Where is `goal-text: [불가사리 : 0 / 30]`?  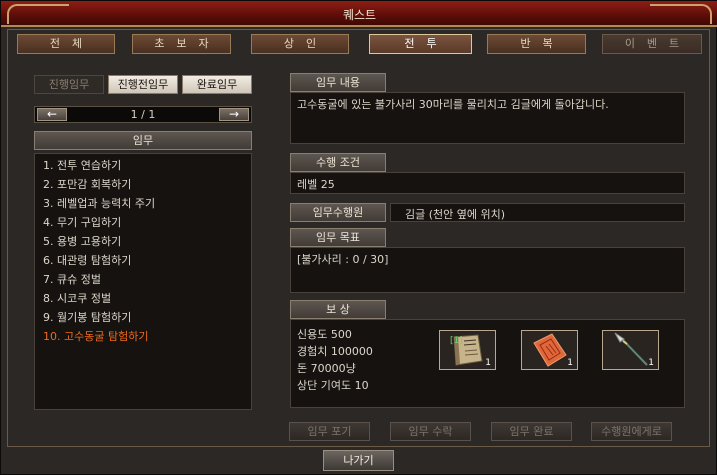
goal-text: [불가사리 : 0 / 30] is located at coordinates (343, 259).